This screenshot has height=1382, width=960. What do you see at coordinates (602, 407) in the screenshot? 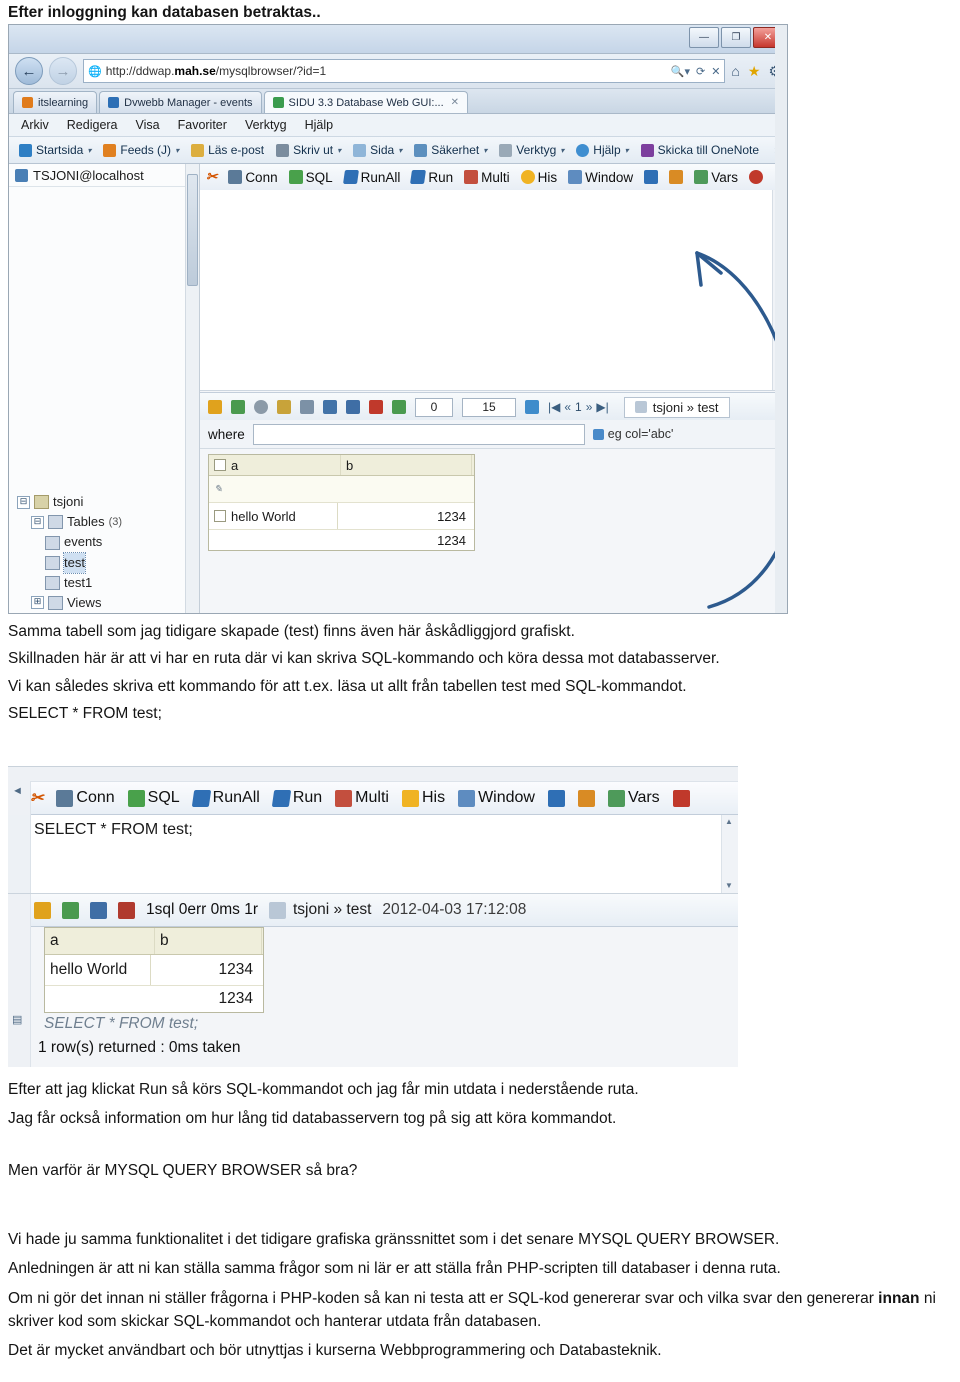
I see `page-last-icon: ▶|` at bounding box center [602, 407].